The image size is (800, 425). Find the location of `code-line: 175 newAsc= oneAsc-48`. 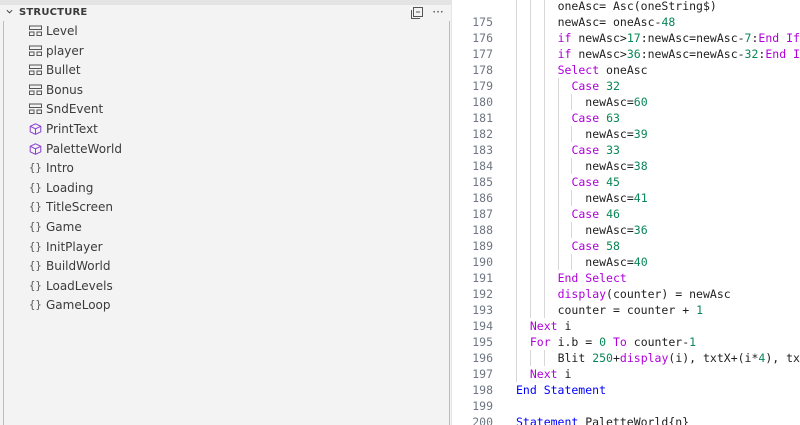

code-line: 175 newAsc= oneAsc-48 is located at coordinates (627, 22).